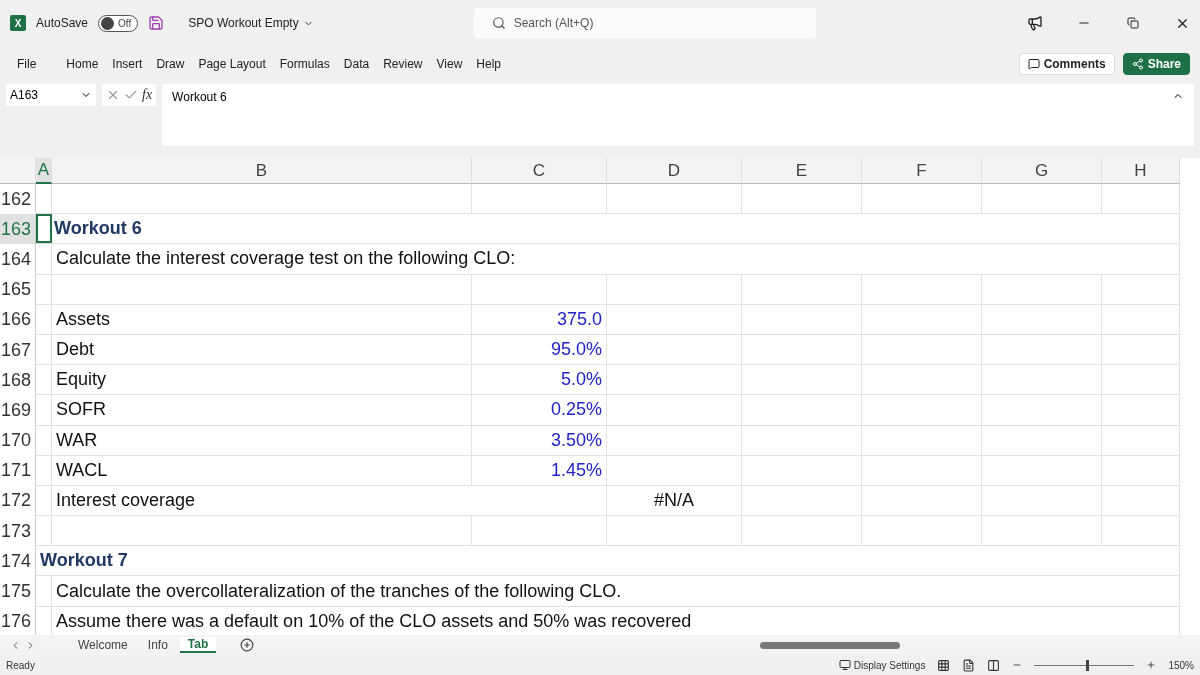 Image resolution: width=1200 pixels, height=675 pixels. What do you see at coordinates (608, 561) in the screenshot?
I see `table-cell: Workout 7` at bounding box center [608, 561].